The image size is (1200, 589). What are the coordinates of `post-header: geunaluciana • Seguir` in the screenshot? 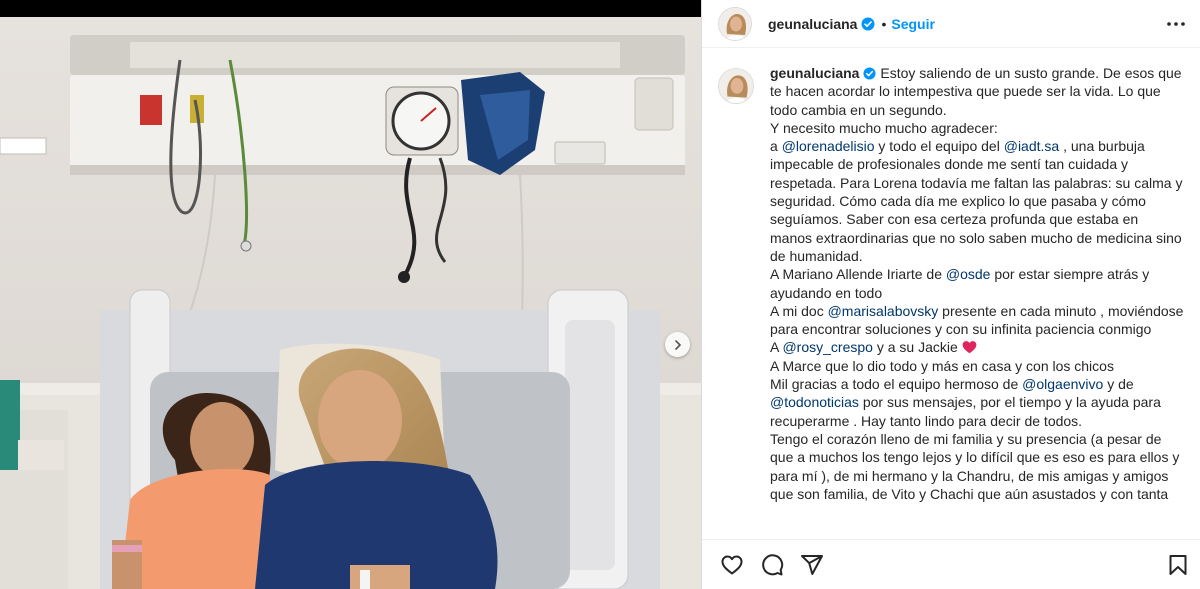 It's located at (951, 24).